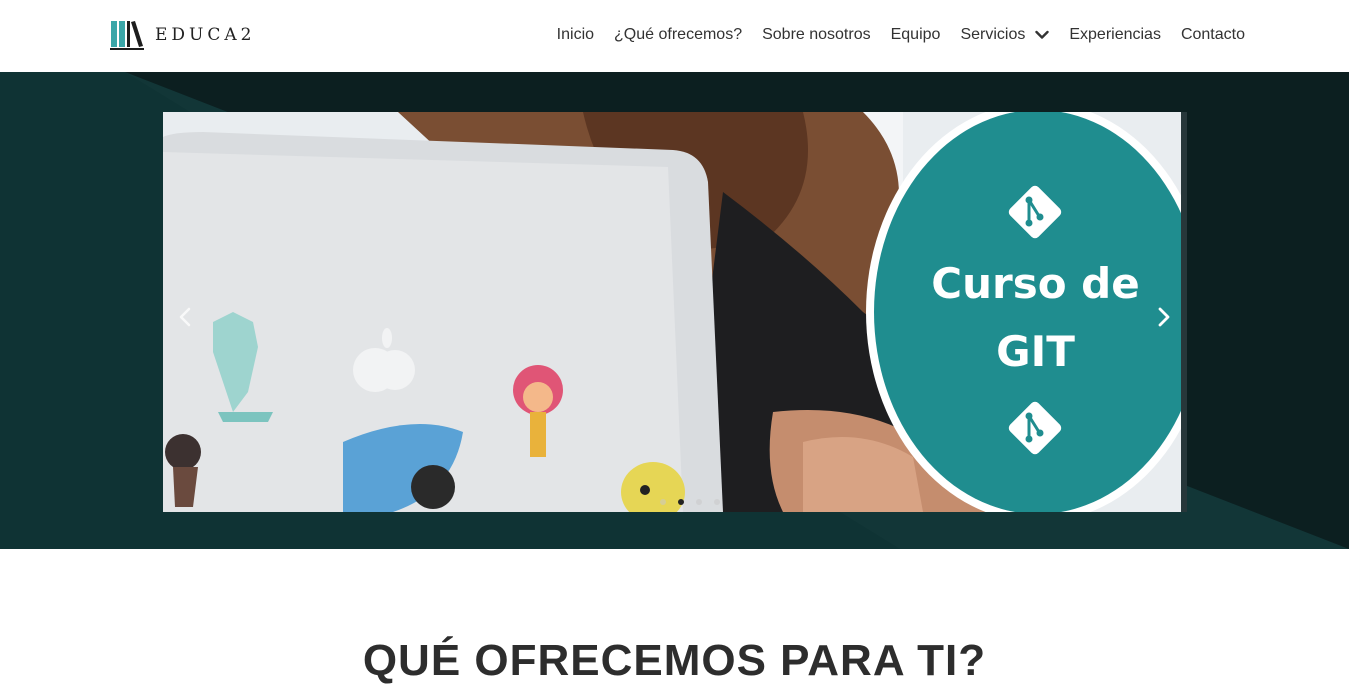 This screenshot has width=1349, height=686. I want to click on carousel-indicators, so click(696, 502).